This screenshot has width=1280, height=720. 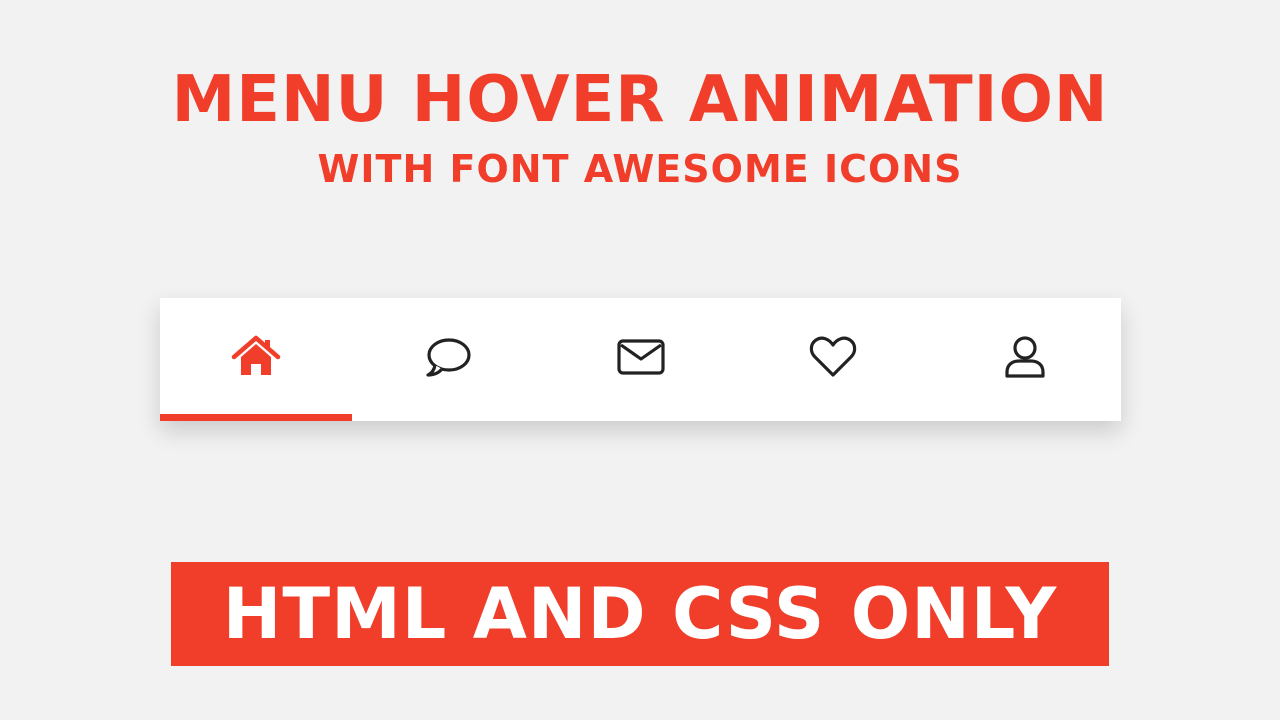 I want to click on page-title: MENU HOVER ANIMATION, so click(x=640, y=100).